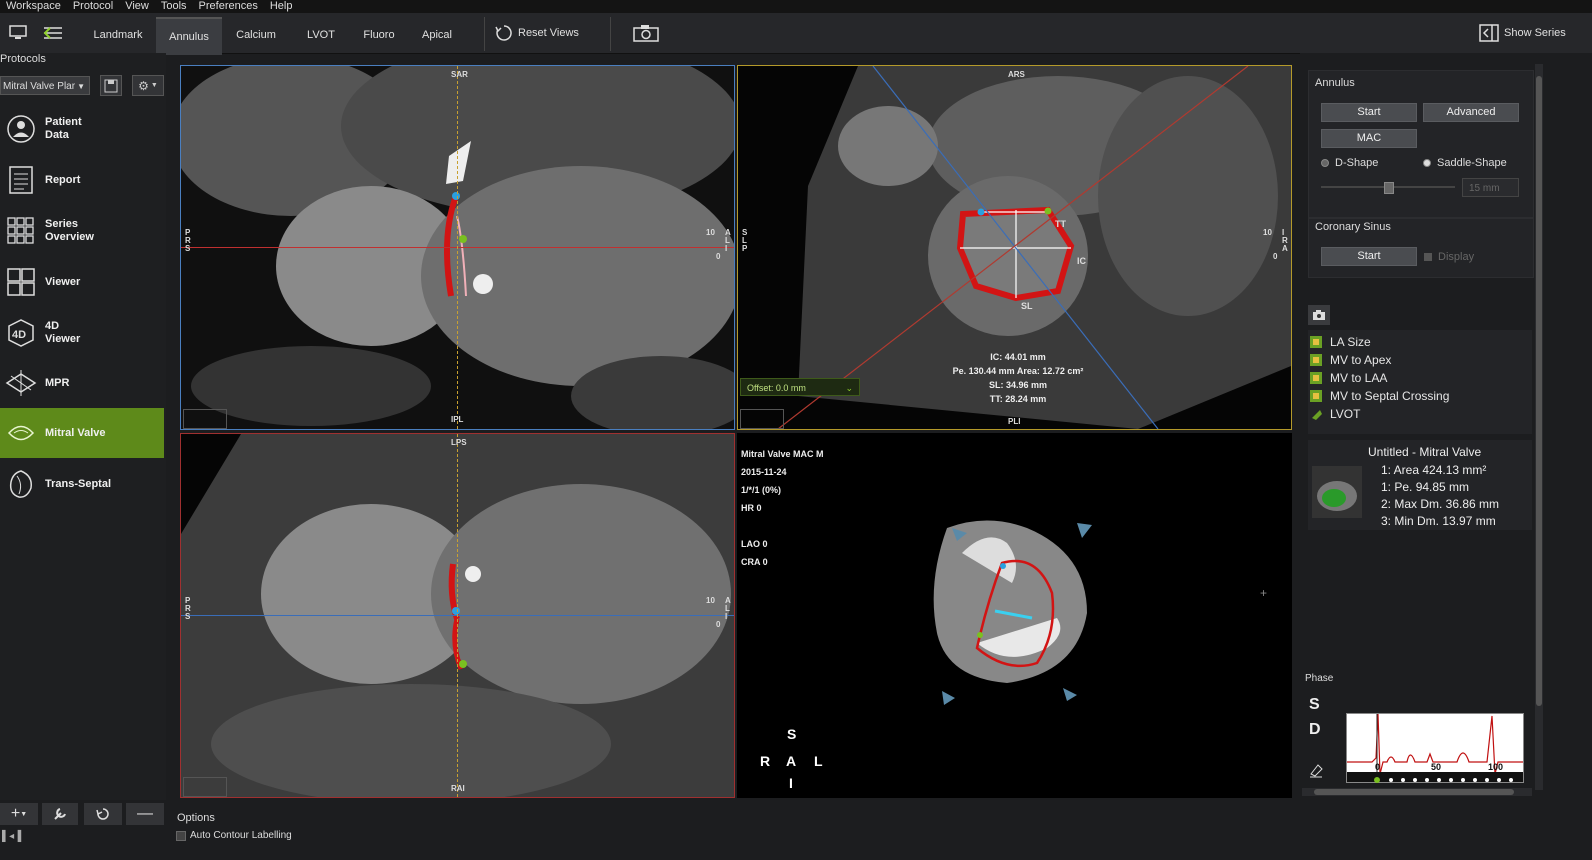  What do you see at coordinates (459, 74) in the screenshot?
I see `orientation-top: SAR` at bounding box center [459, 74].